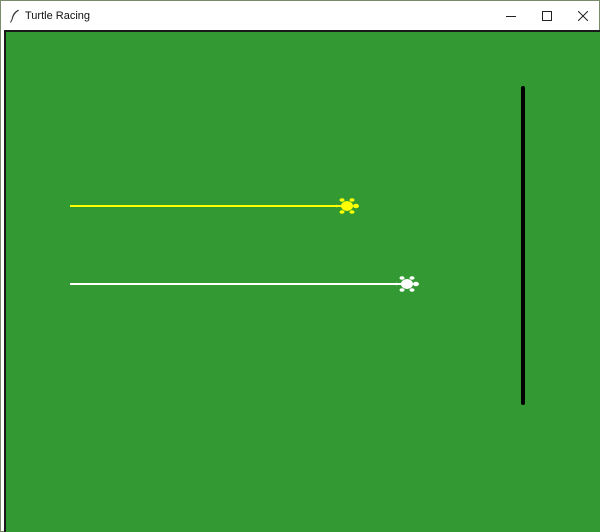  What do you see at coordinates (346, 206) in the screenshot?
I see `turtle-icon-yellow` at bounding box center [346, 206].